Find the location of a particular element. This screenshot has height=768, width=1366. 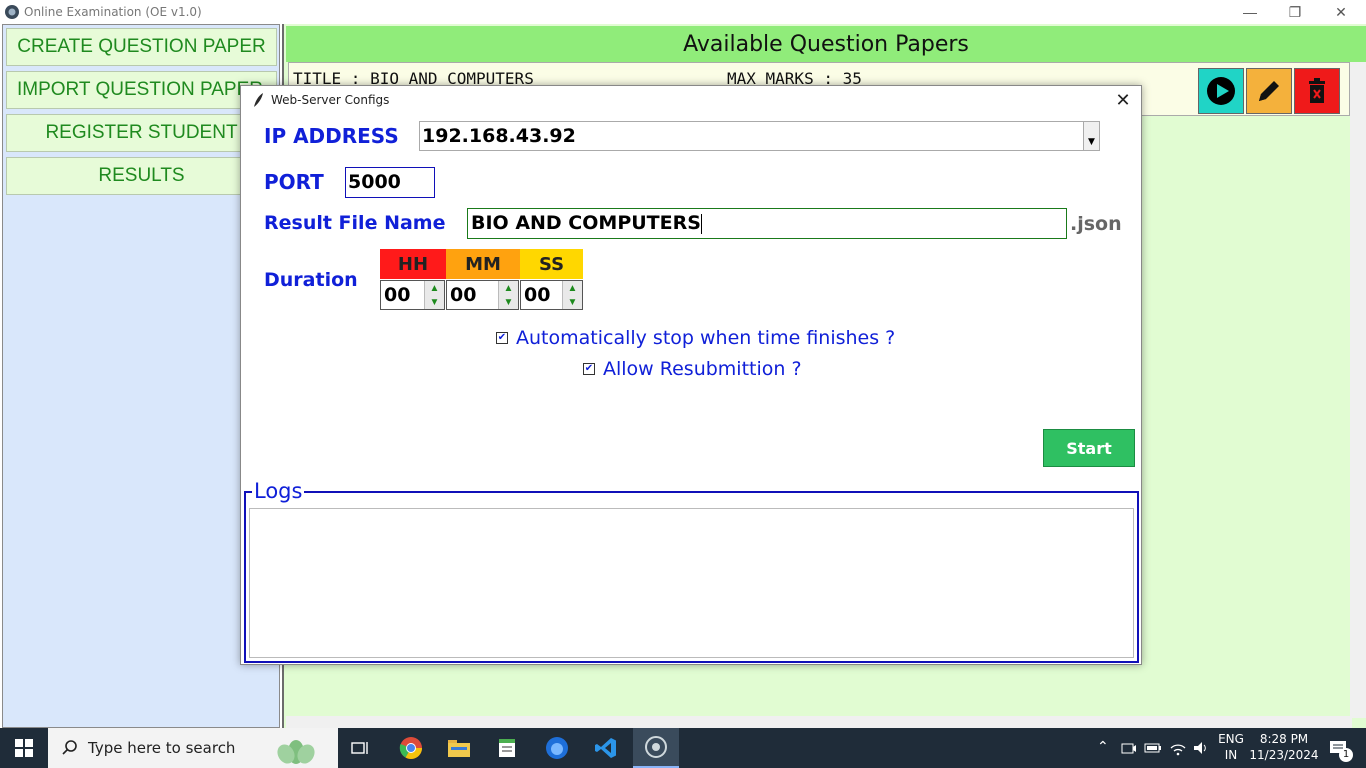

chevron-up-icon: ⌃ is located at coordinates (1103, 747).